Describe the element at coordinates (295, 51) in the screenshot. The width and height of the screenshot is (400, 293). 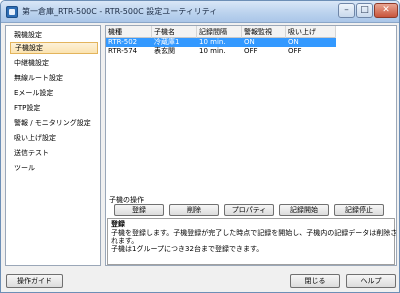
I see `cell-download: OFF` at that location.